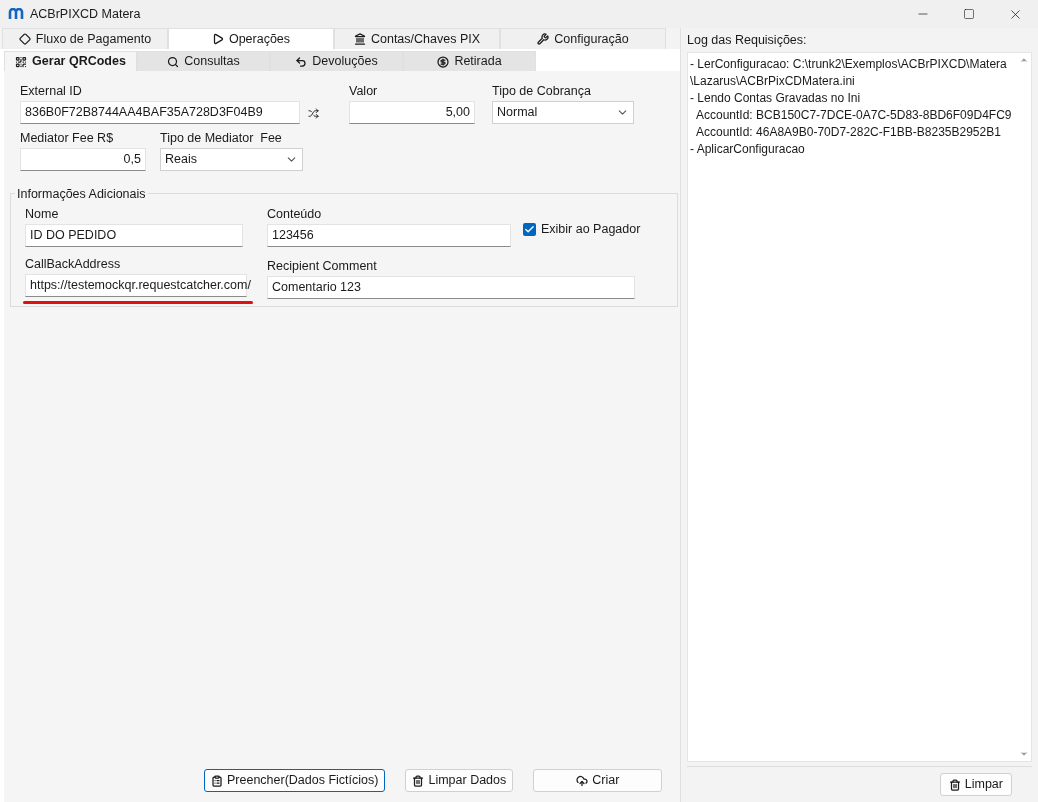 The height and width of the screenshot is (802, 1038). I want to click on tab: Consultas, so click(203, 61).